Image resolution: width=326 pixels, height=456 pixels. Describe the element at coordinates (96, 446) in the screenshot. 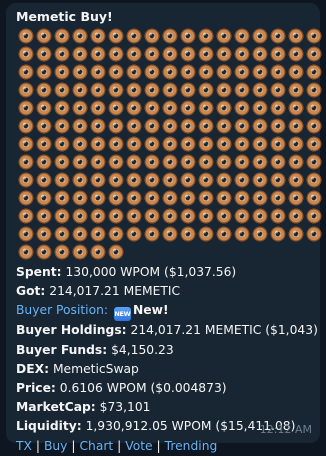

I see `chart-link: Chart` at that location.